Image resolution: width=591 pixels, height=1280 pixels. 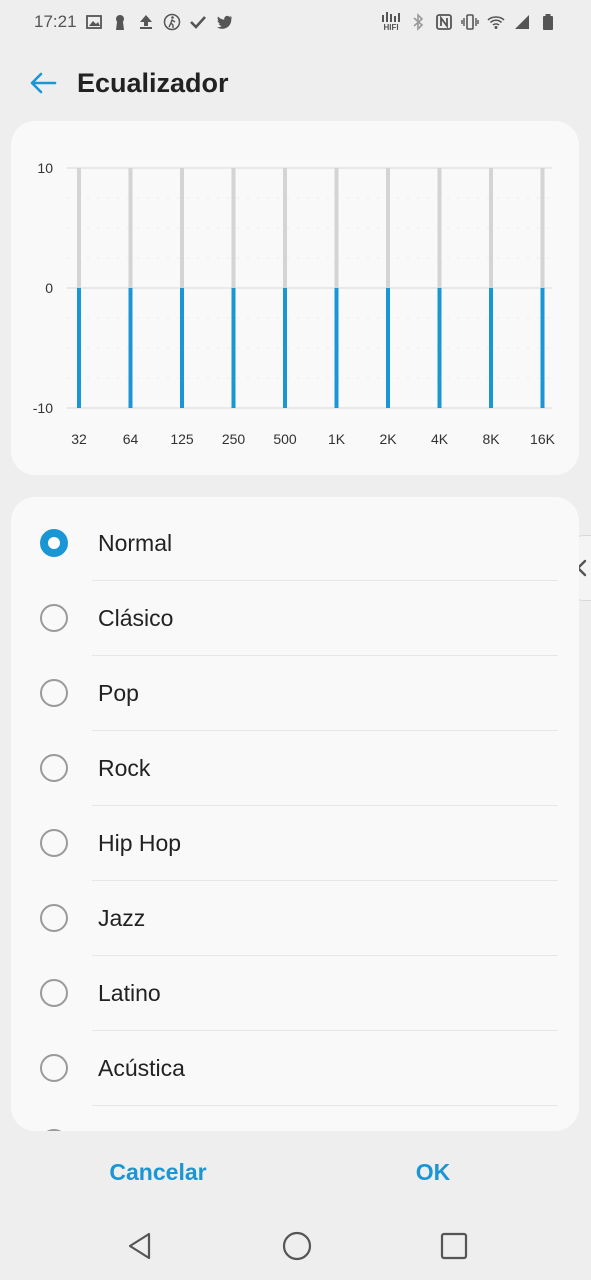 I want to click on radio-checked-icon, so click(x=54, y=543).